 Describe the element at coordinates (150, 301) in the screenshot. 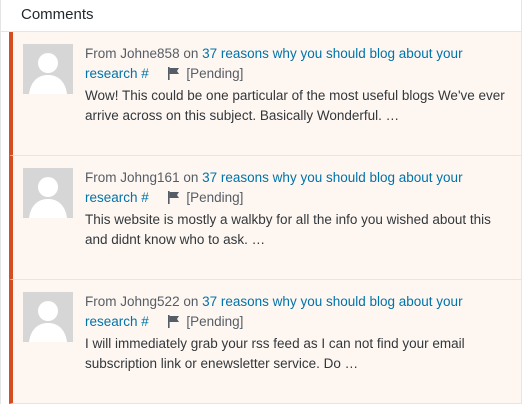

I see `comment-author: Johng522` at that location.